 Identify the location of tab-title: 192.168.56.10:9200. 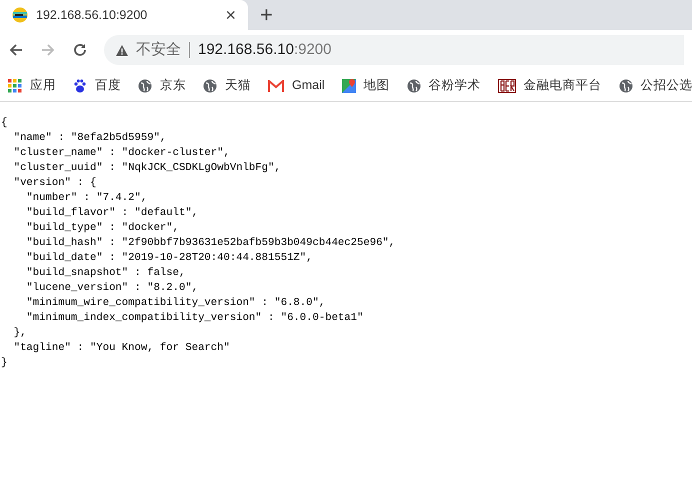
(92, 15).